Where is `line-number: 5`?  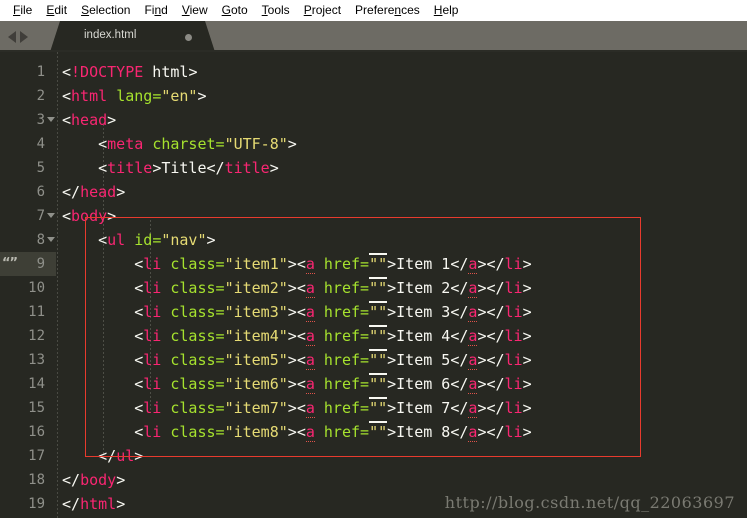
line-number: 5 is located at coordinates (40, 168).